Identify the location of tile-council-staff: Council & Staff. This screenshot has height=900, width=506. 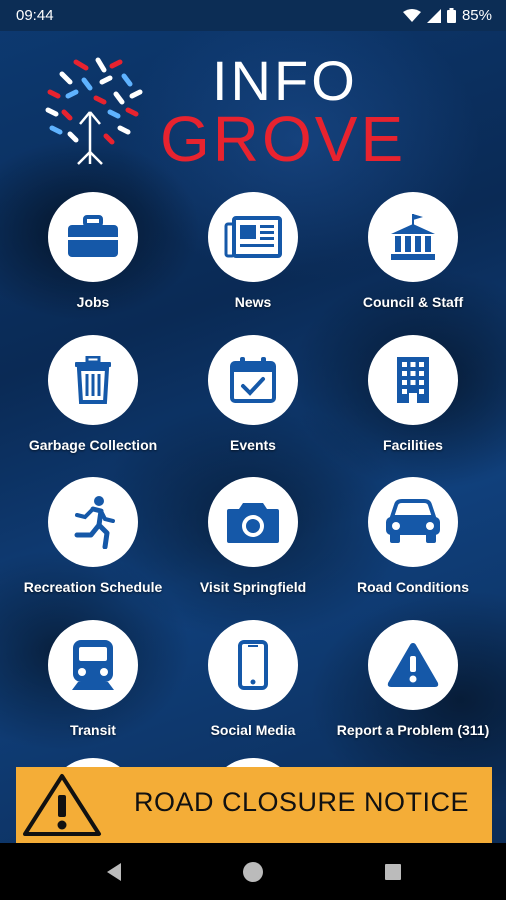
(413, 251).